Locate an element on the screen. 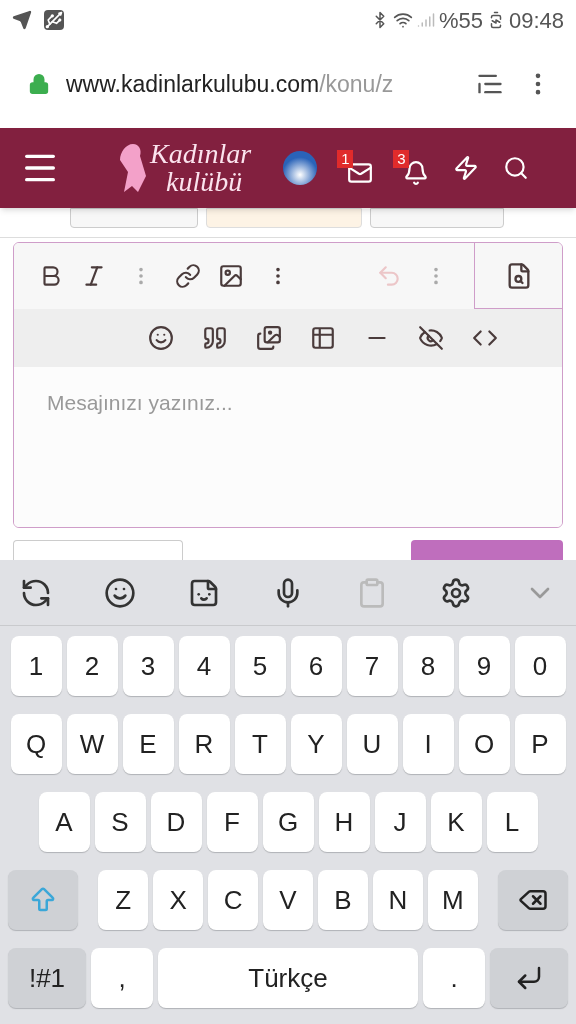  smiley-icon is located at coordinates (161, 338).